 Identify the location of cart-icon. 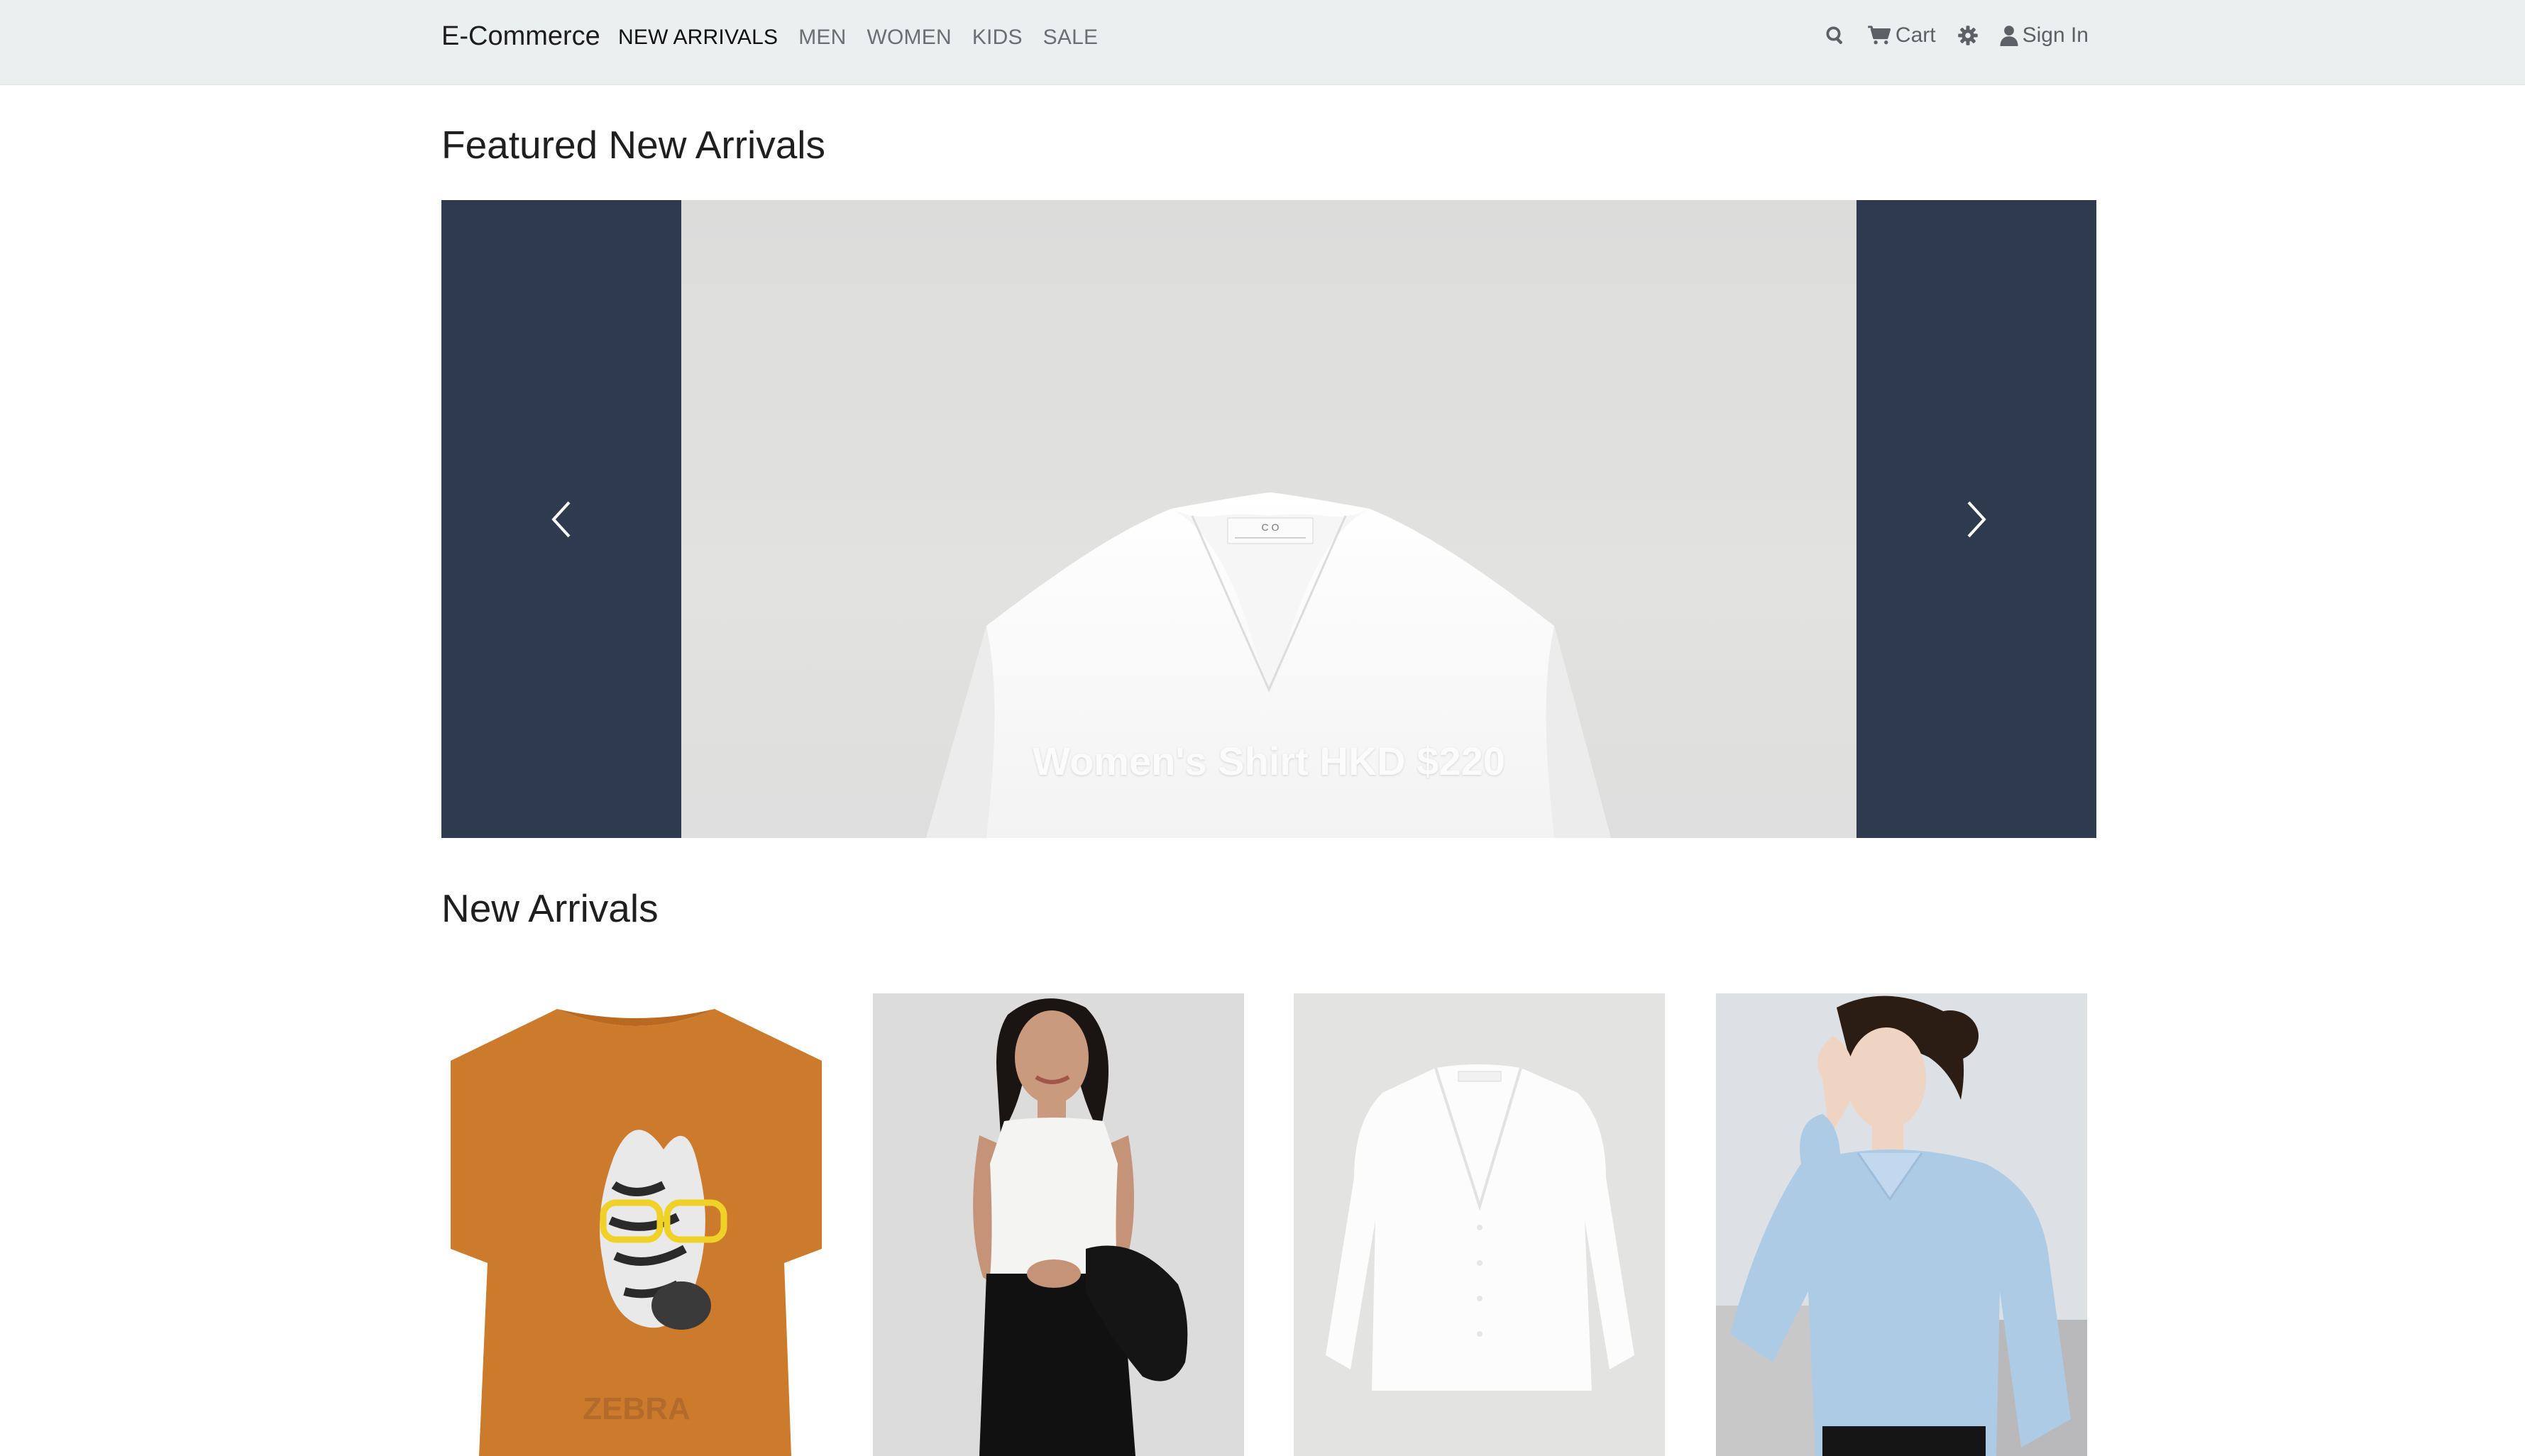
(1879, 35).